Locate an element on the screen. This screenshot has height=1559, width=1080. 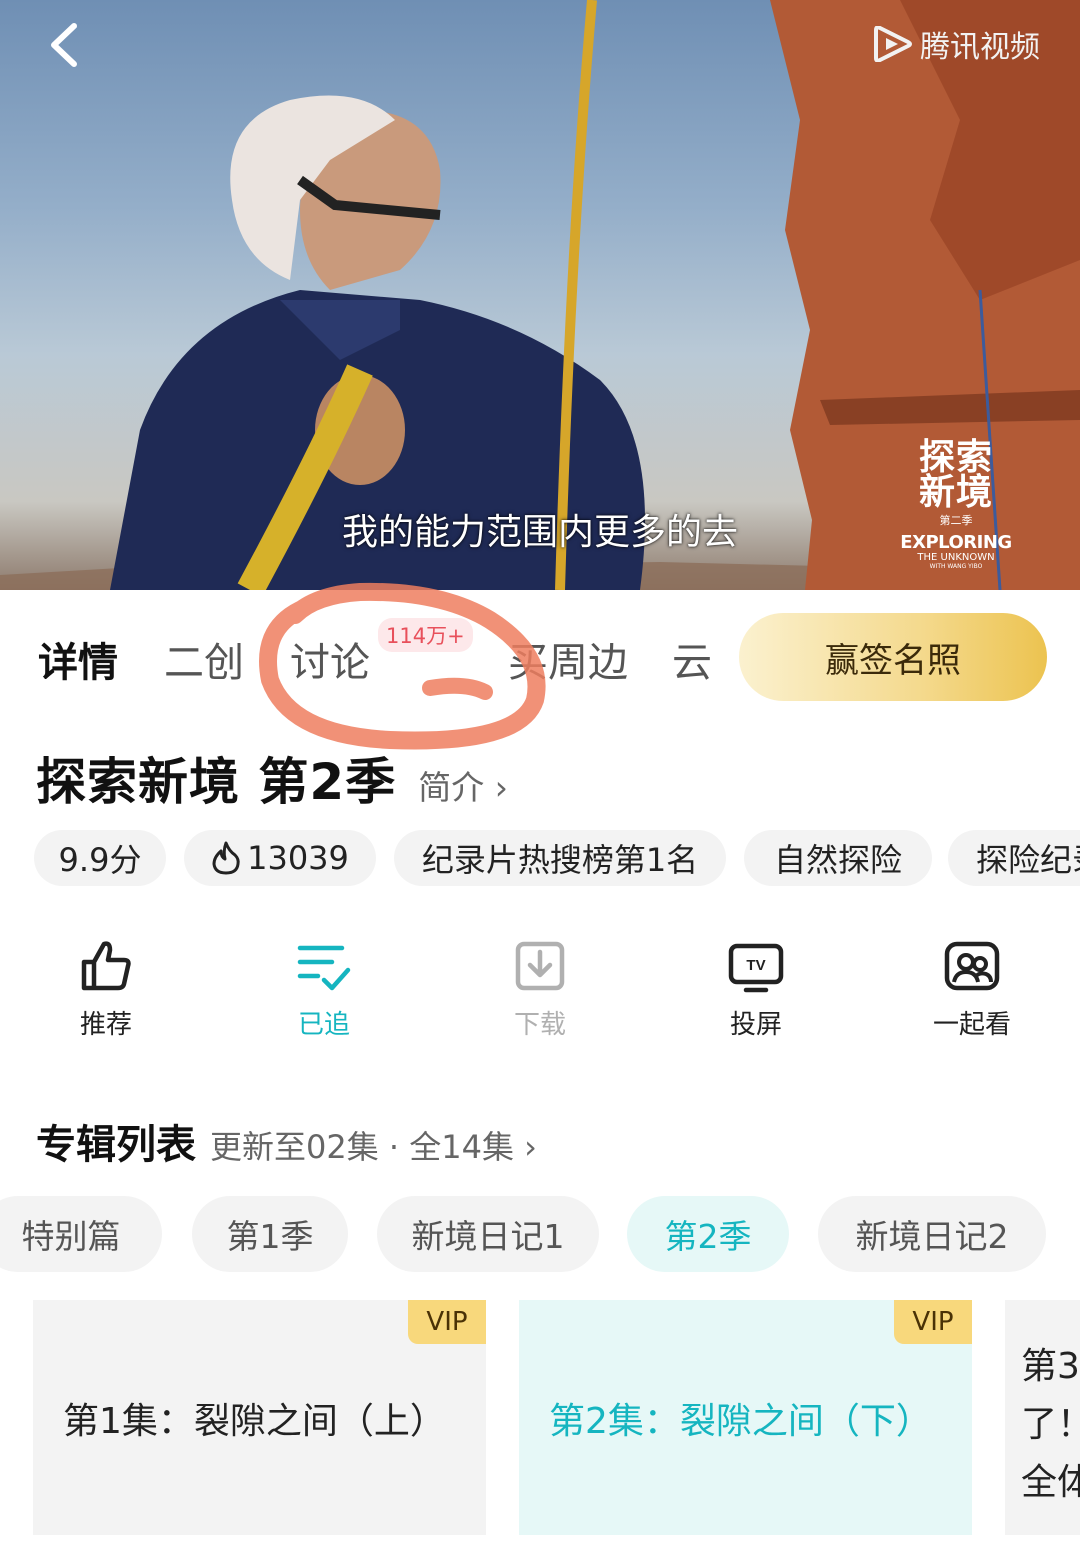
download-label: 下载 is located at coordinates (539, 1025).